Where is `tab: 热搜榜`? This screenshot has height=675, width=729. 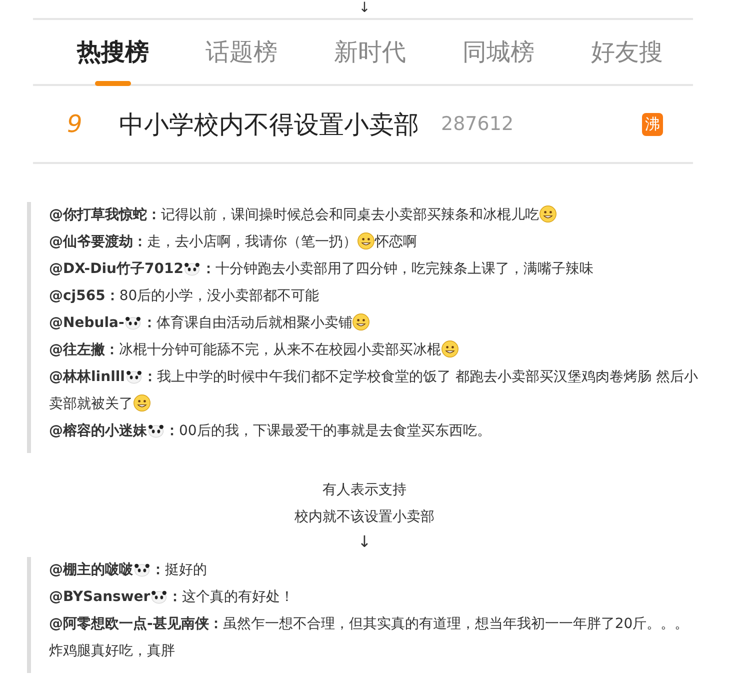 tab: 热搜榜 is located at coordinates (113, 61).